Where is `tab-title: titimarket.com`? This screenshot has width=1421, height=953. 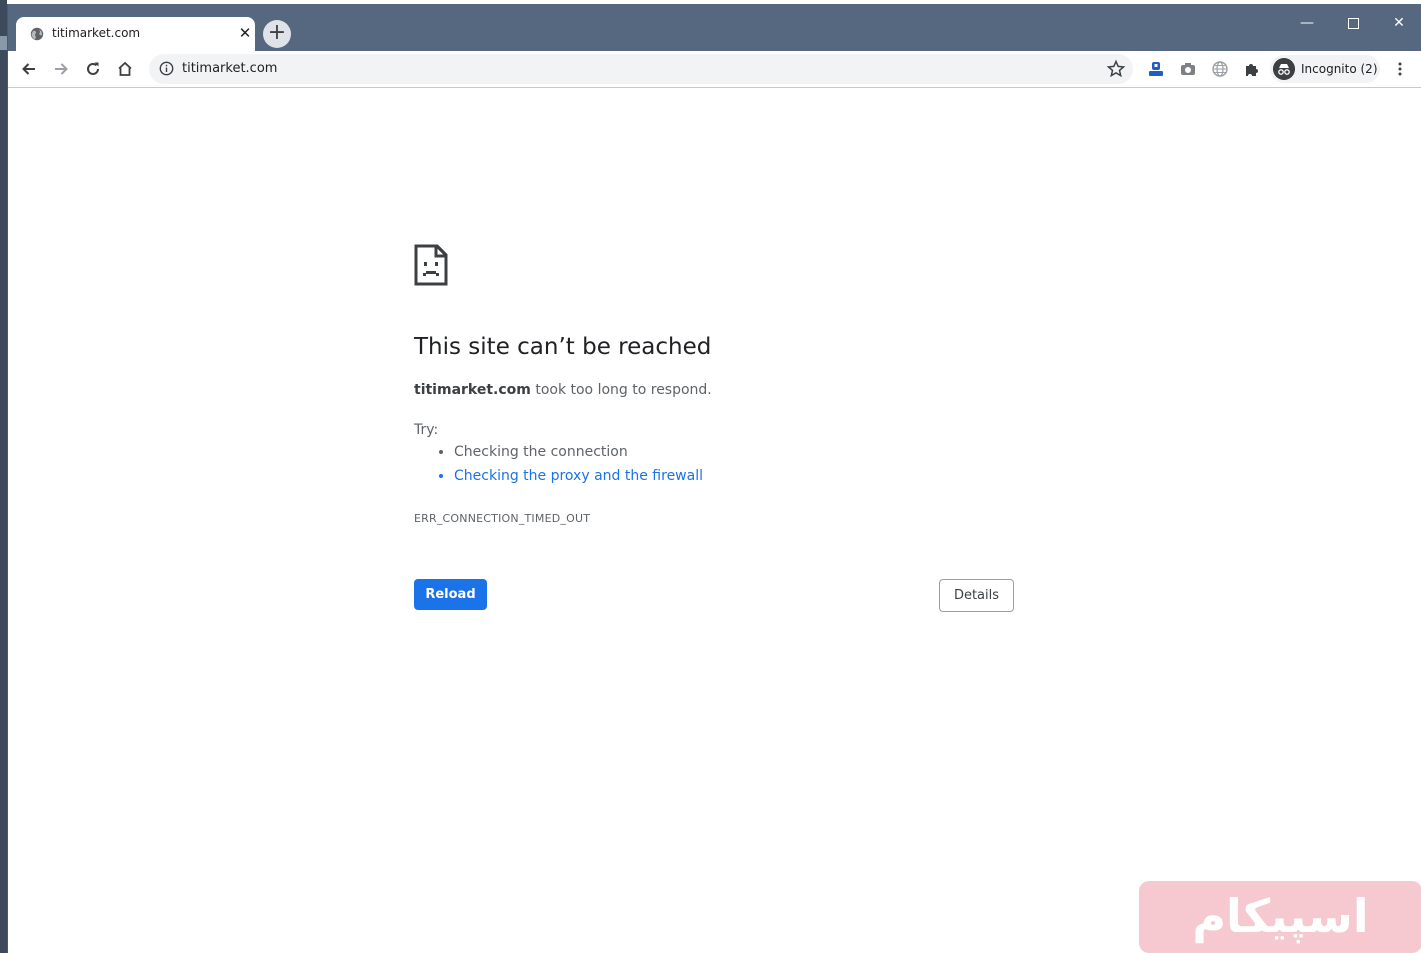 tab-title: titimarket.com is located at coordinates (96, 33).